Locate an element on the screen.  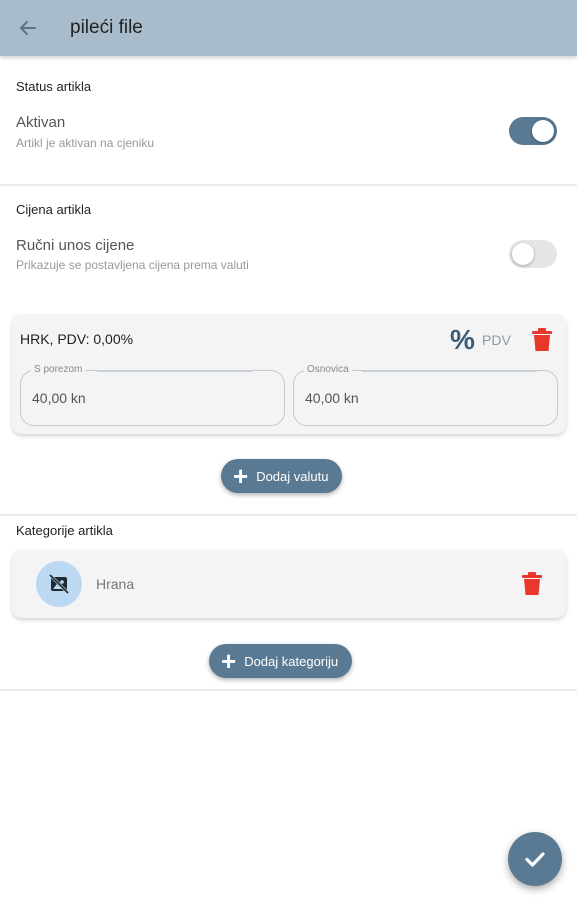
check-icon is located at coordinates (535, 859).